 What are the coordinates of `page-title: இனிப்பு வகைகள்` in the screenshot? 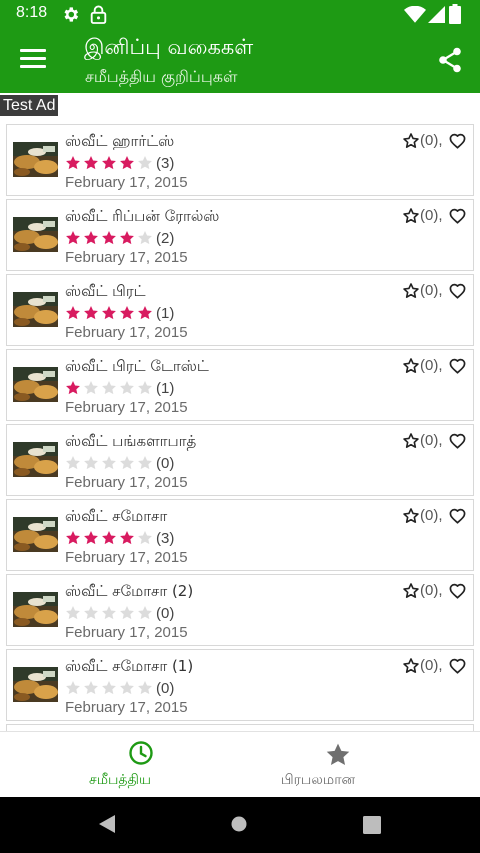 It's located at (169, 47).